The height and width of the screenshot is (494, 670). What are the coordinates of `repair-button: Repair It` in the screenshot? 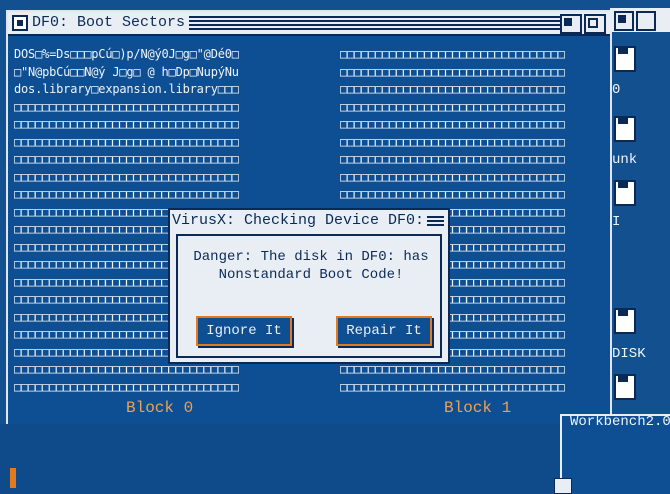 It's located at (384, 331).